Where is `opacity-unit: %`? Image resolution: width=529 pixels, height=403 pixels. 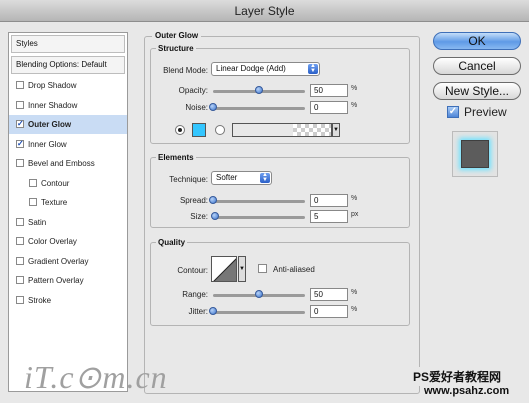 opacity-unit: % is located at coordinates (354, 88).